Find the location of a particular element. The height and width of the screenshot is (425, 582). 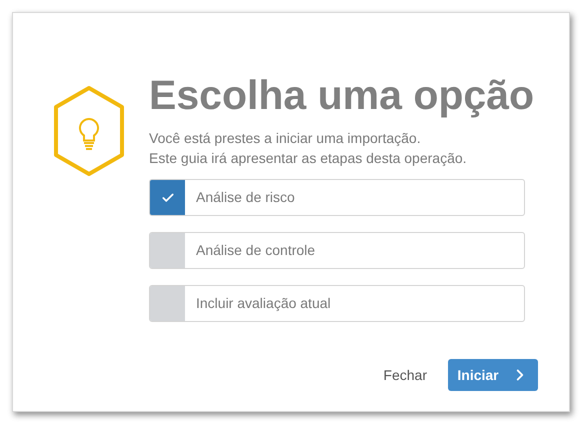

lightbulb-icon is located at coordinates (89, 131).